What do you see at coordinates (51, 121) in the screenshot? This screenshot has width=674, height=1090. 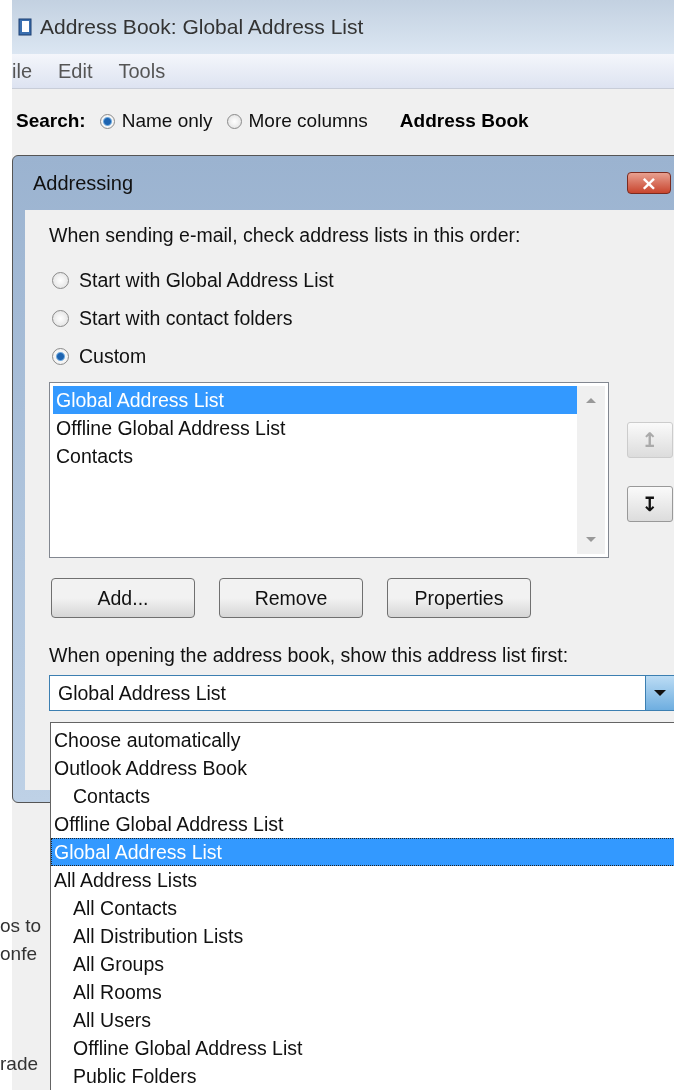 I see `search-label: Search:` at bounding box center [51, 121].